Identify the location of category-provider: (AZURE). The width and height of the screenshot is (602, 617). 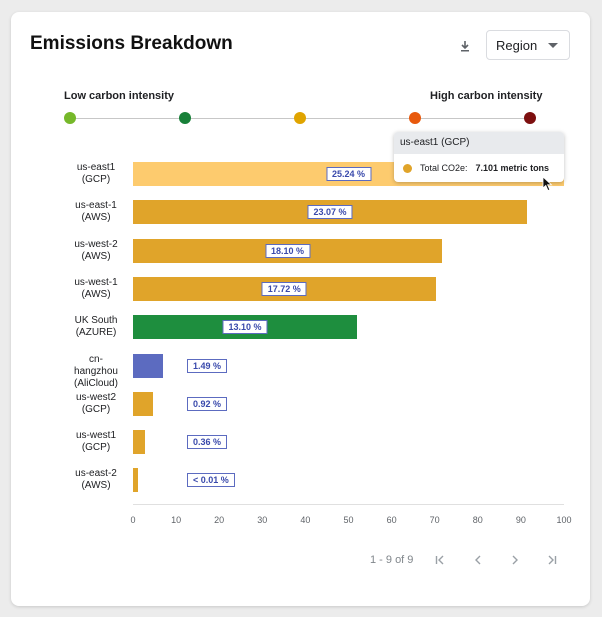
(96, 333).